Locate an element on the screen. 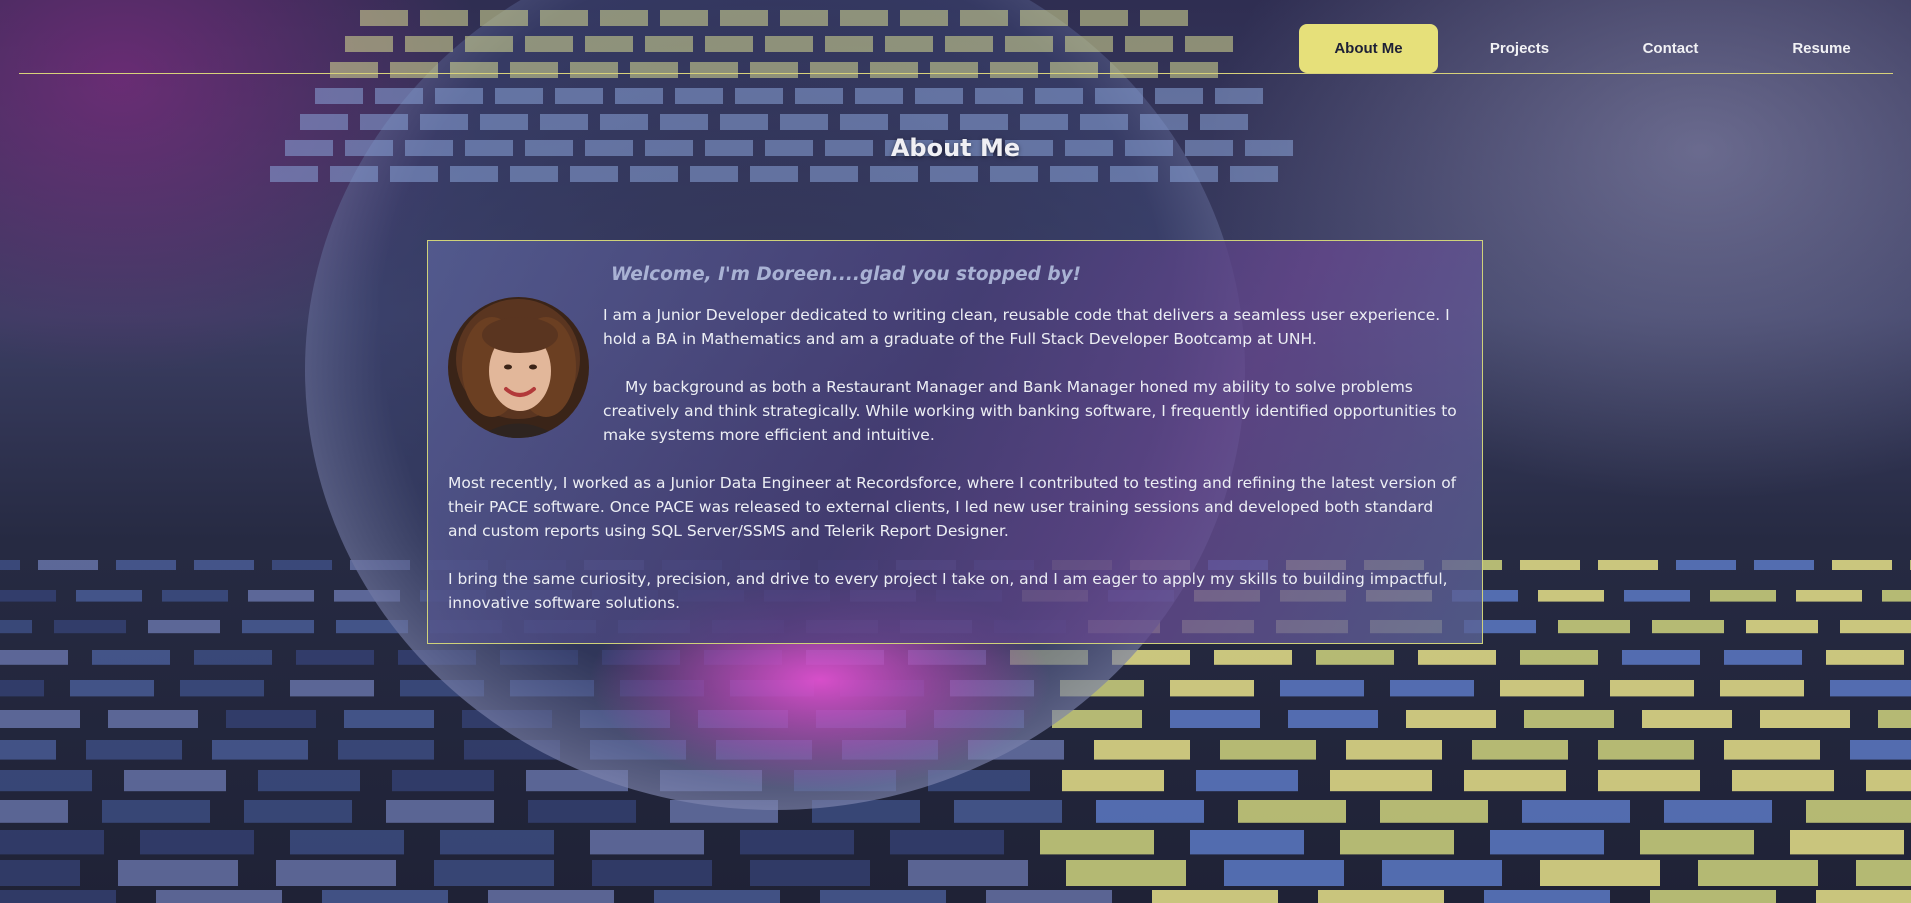 The image size is (1911, 903). nav-contact: Contact is located at coordinates (1670, 48).